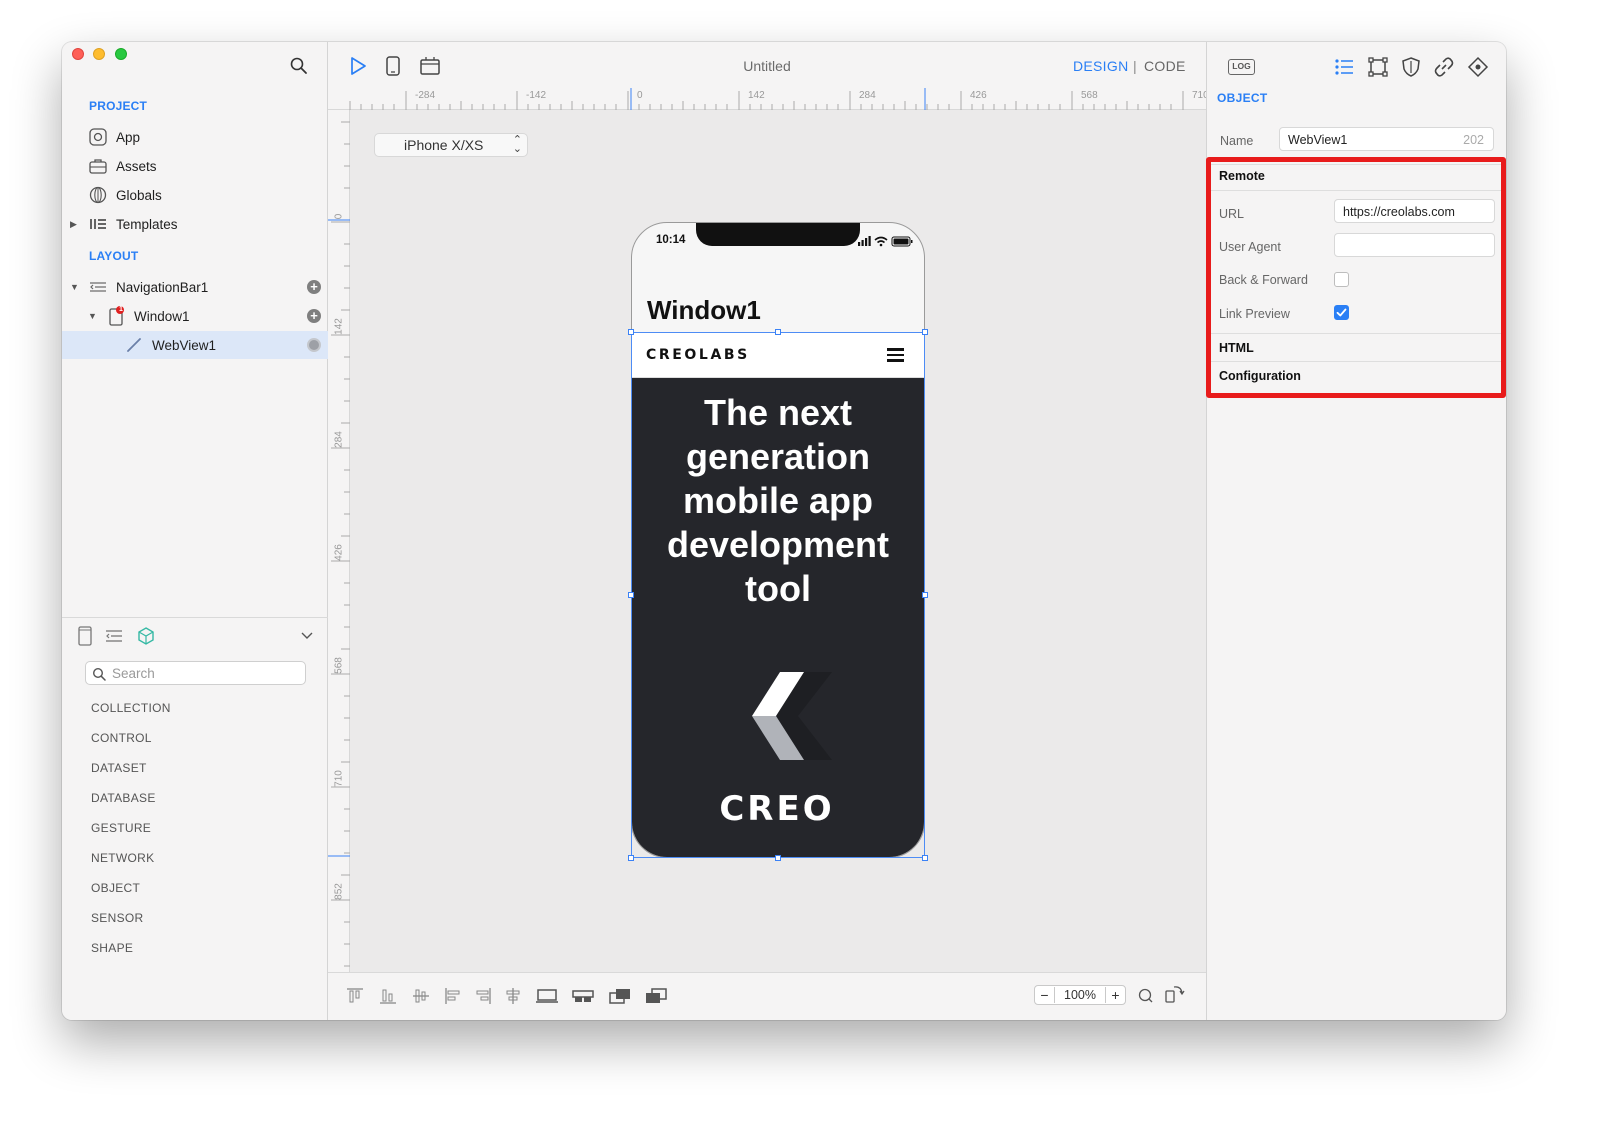 The image size is (1600, 1124). I want to click on device-preview-icon, so click(393, 66).